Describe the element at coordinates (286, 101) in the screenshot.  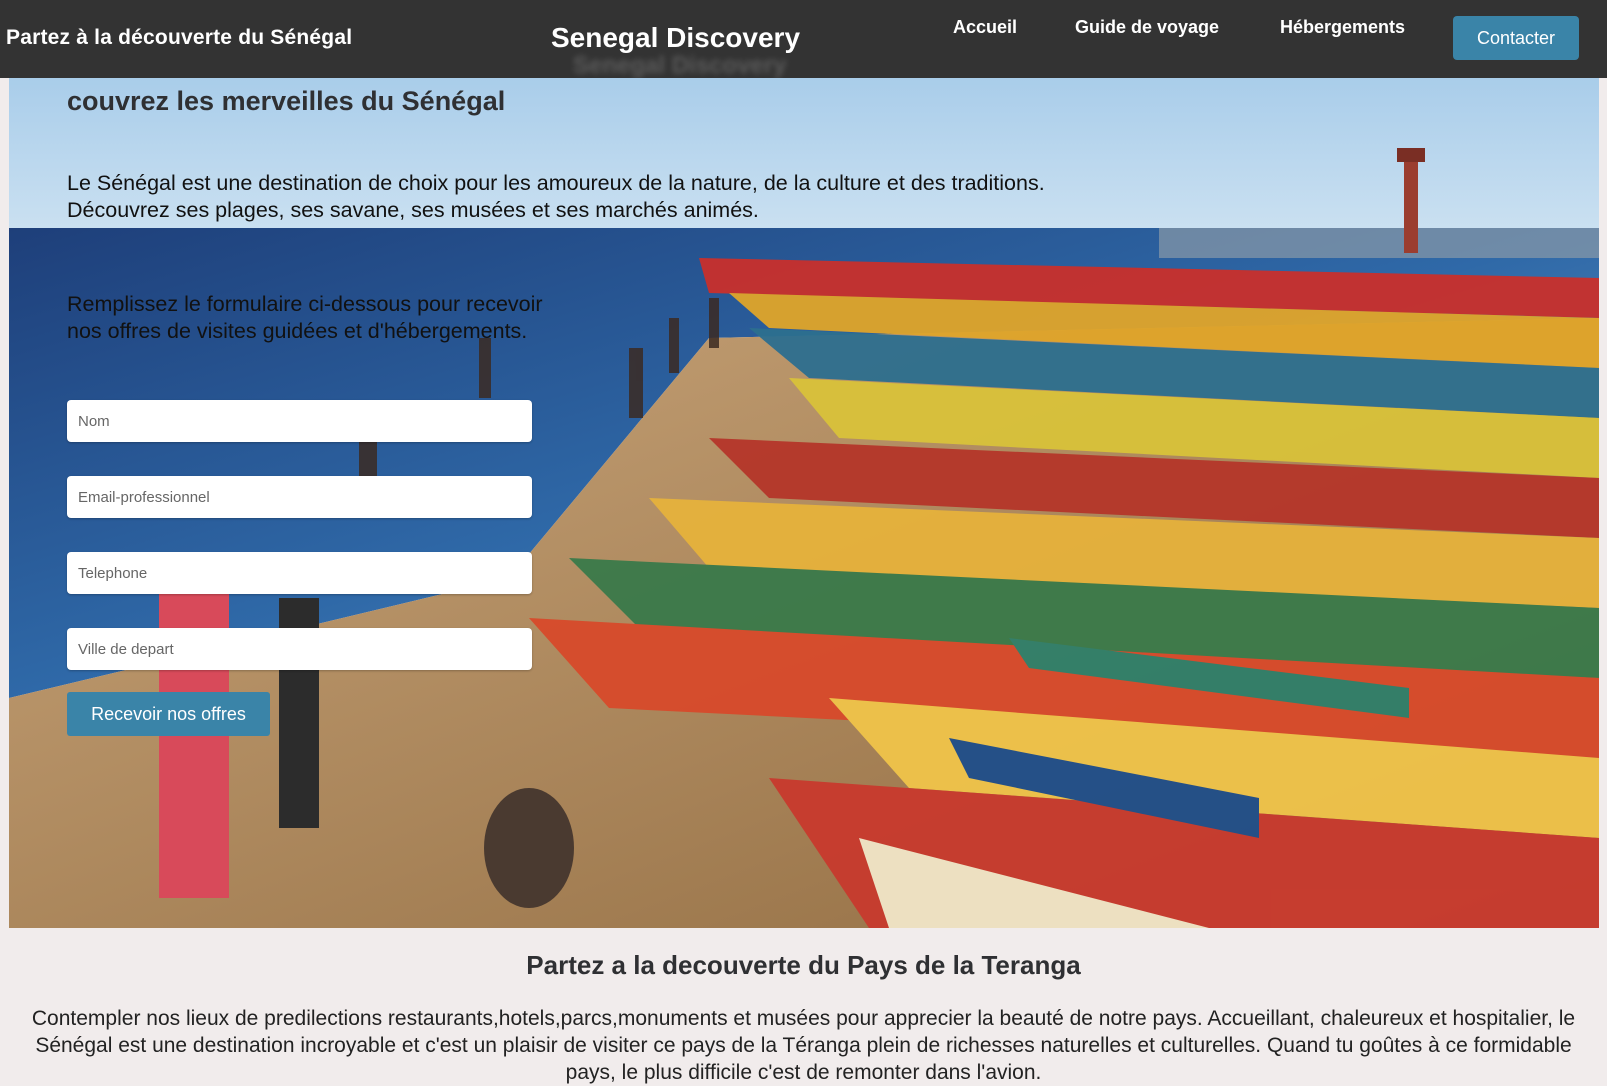
I see `hero-title: couvrez les merveilles du Sénégal` at that location.